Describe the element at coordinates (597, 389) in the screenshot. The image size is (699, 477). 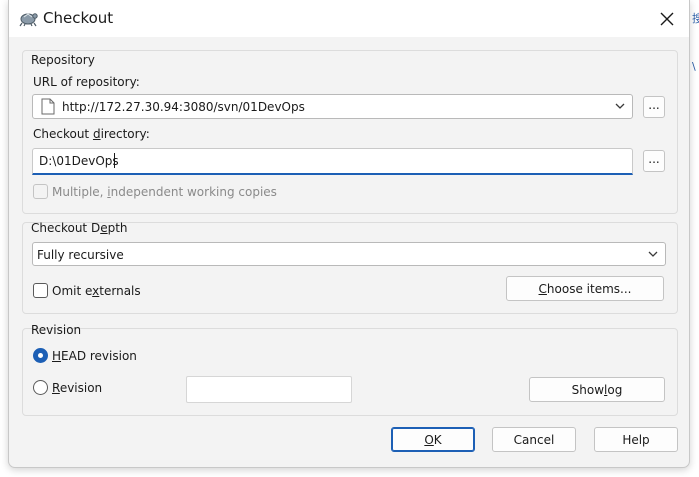
I see `show-log-button: Show l og` at that location.